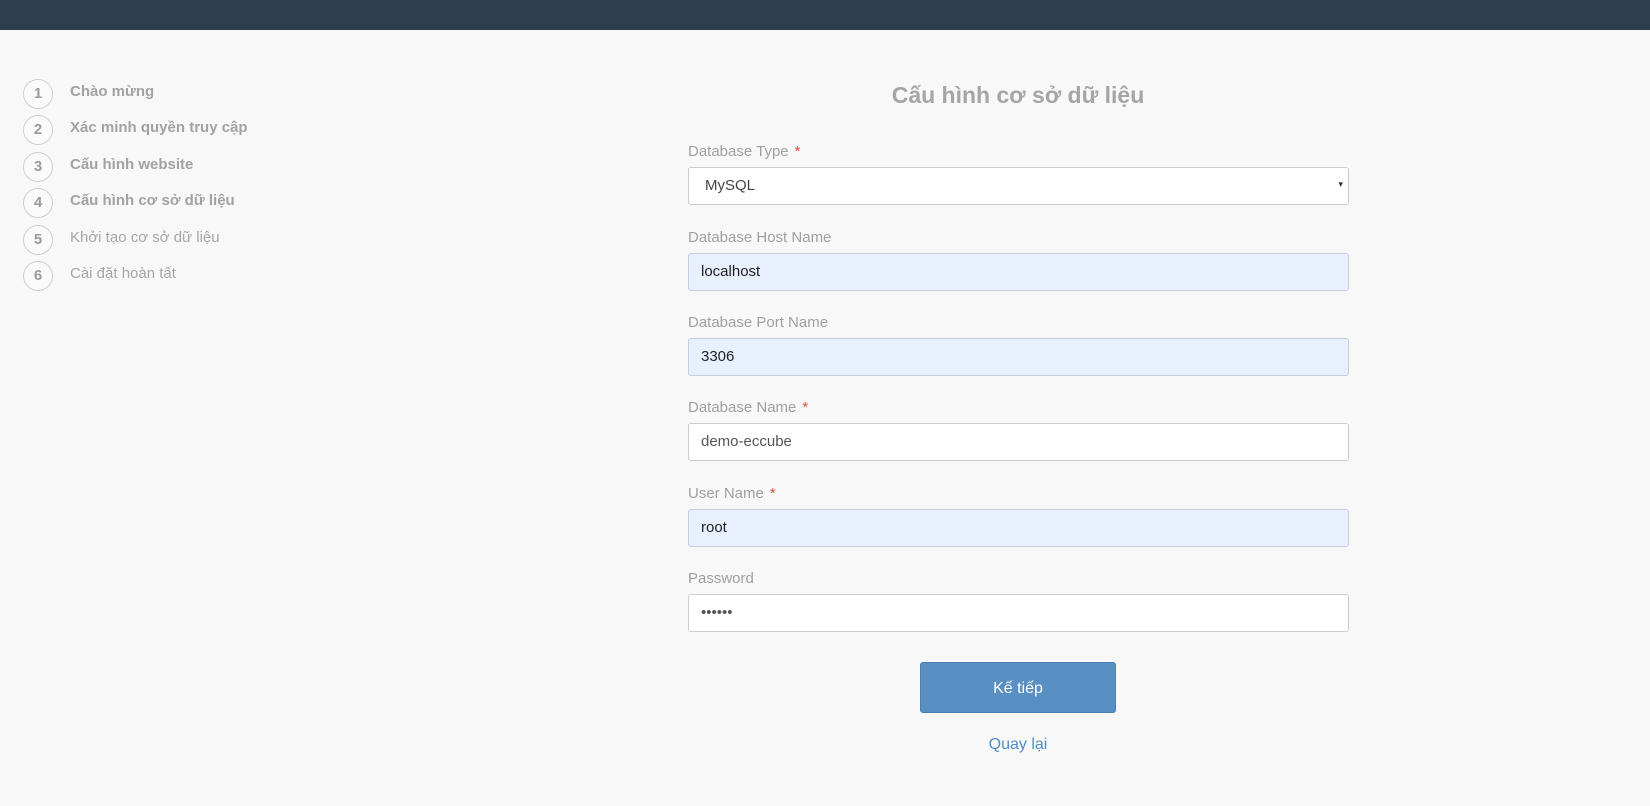 Image resolution: width=1650 pixels, height=806 pixels. Describe the element at coordinates (731, 271) in the screenshot. I see `database-host-value: localhost` at that location.